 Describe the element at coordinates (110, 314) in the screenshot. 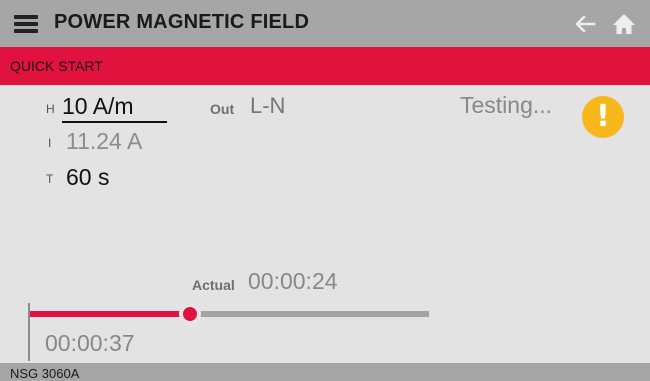

I see `progress-fill` at that location.